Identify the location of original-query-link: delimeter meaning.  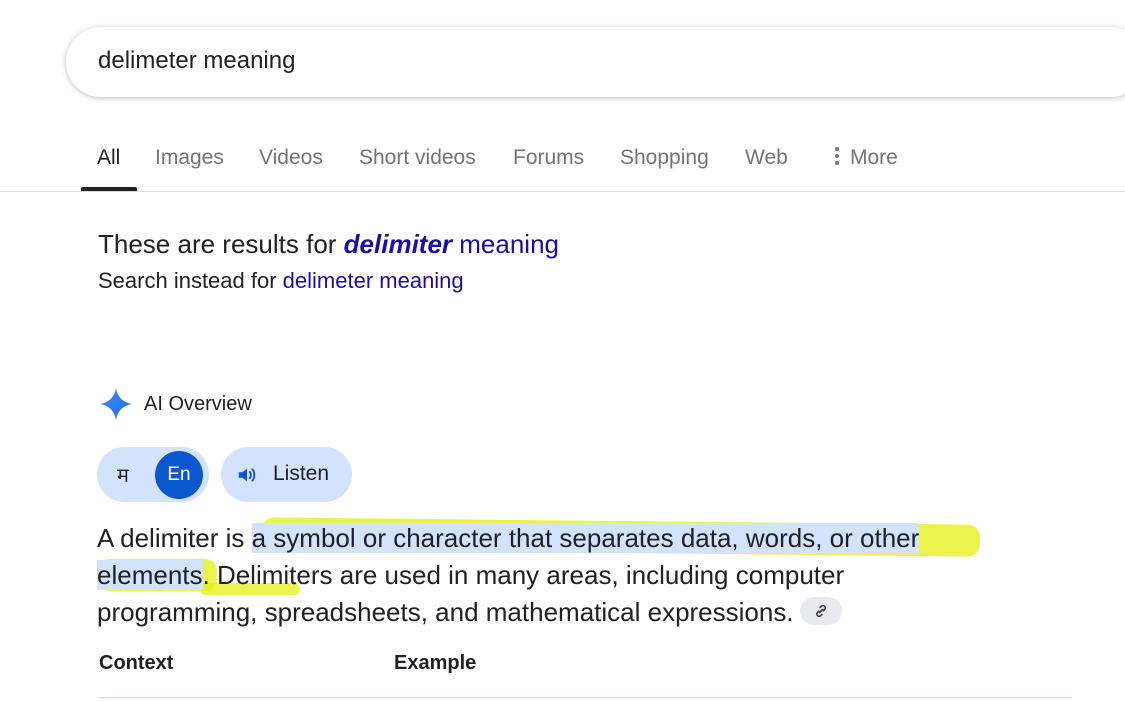
(373, 280).